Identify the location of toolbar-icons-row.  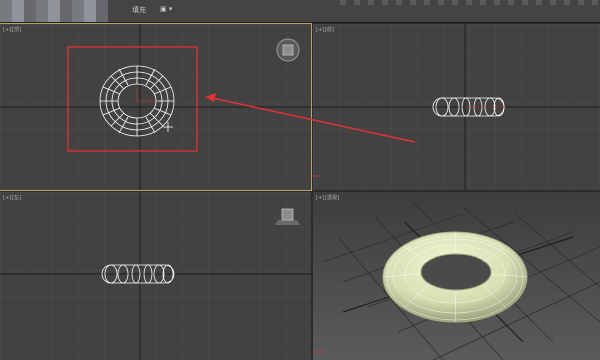
(470, 2).